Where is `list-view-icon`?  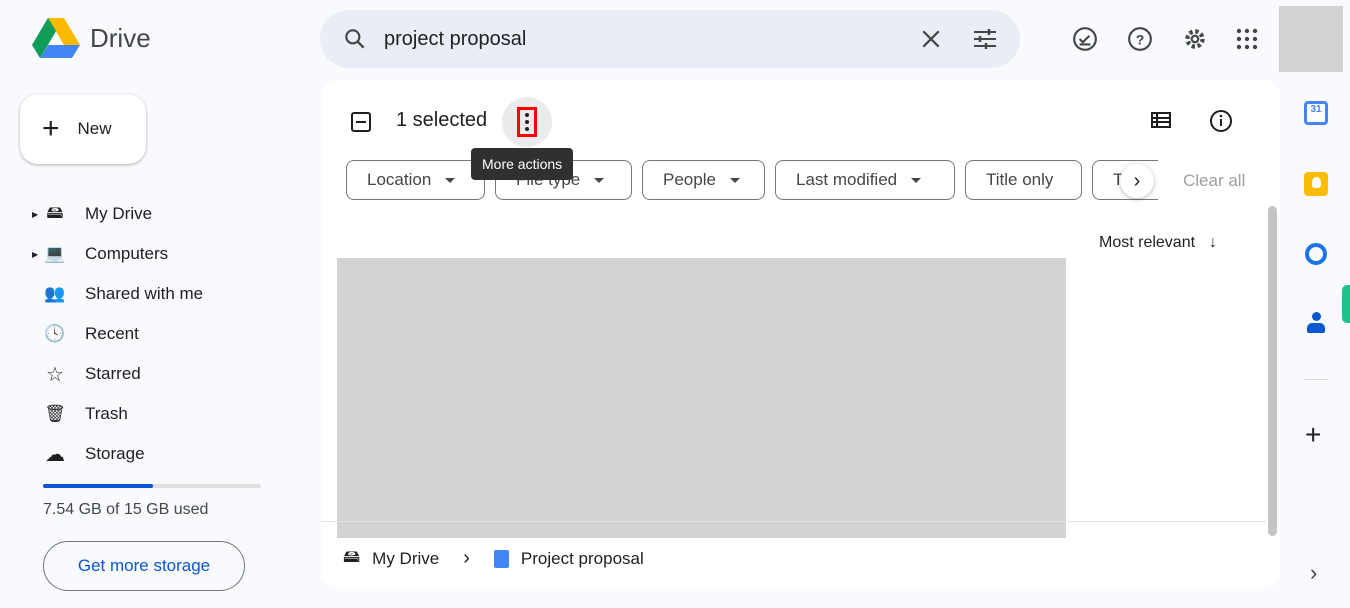
list-view-icon is located at coordinates (1161, 120).